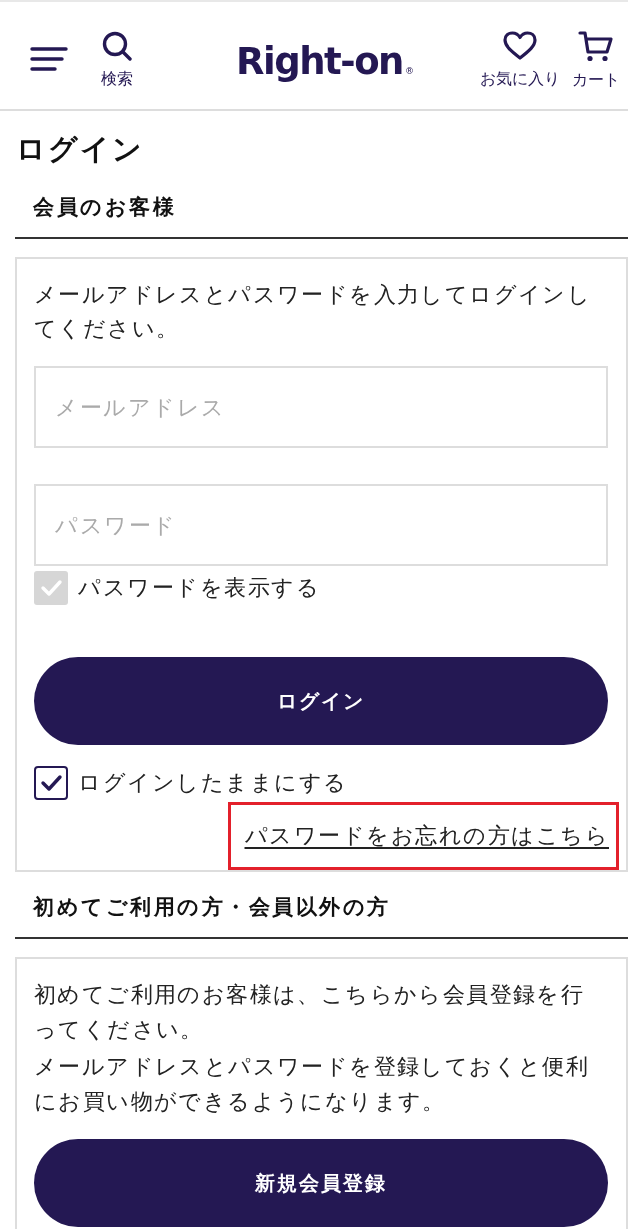 The image size is (628, 1232). Describe the element at coordinates (321, 701) in the screenshot. I see `login-button: ログイン` at that location.